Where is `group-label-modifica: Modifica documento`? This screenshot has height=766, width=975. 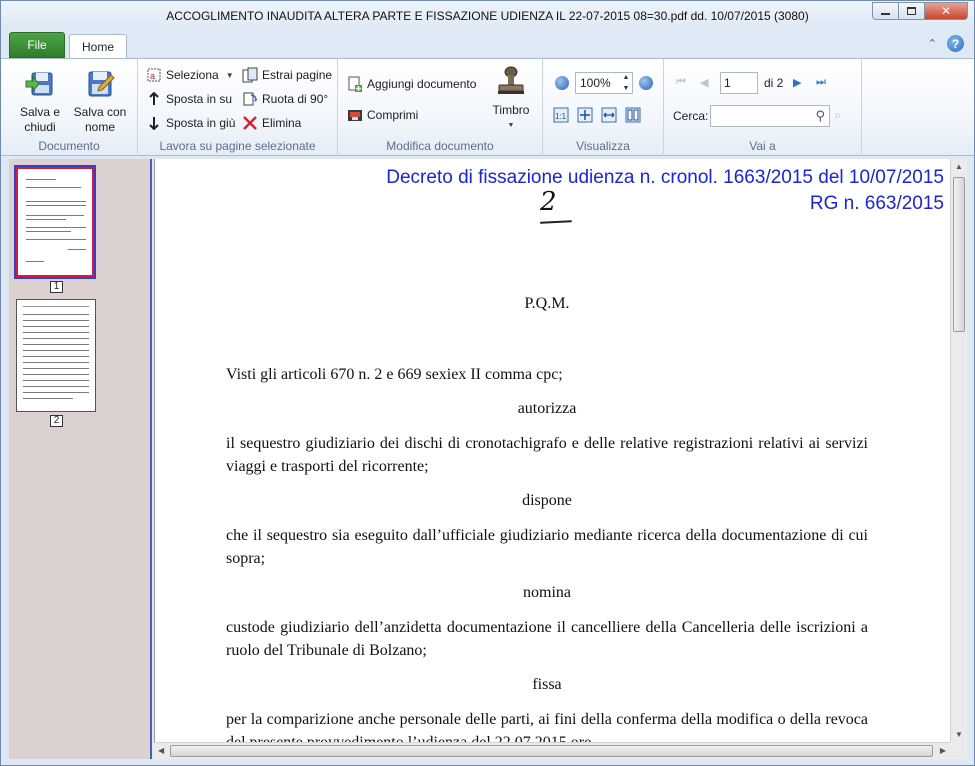
group-label-modifica: Modifica documento is located at coordinates (440, 146).